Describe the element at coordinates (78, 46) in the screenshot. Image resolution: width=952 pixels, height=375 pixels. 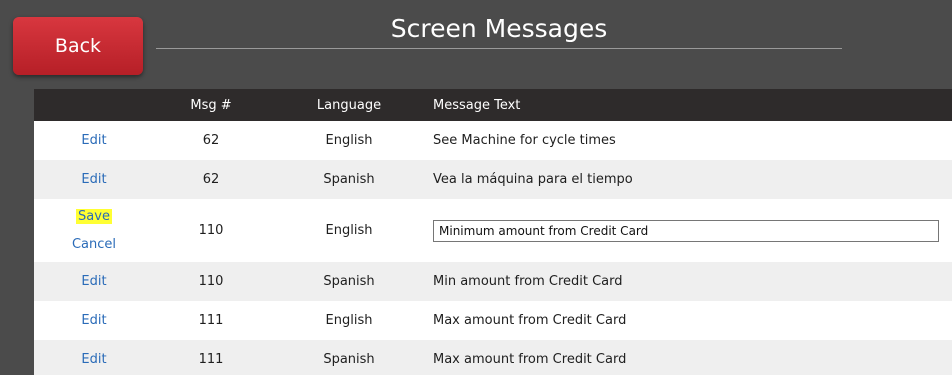
I see `back-button: Back` at that location.